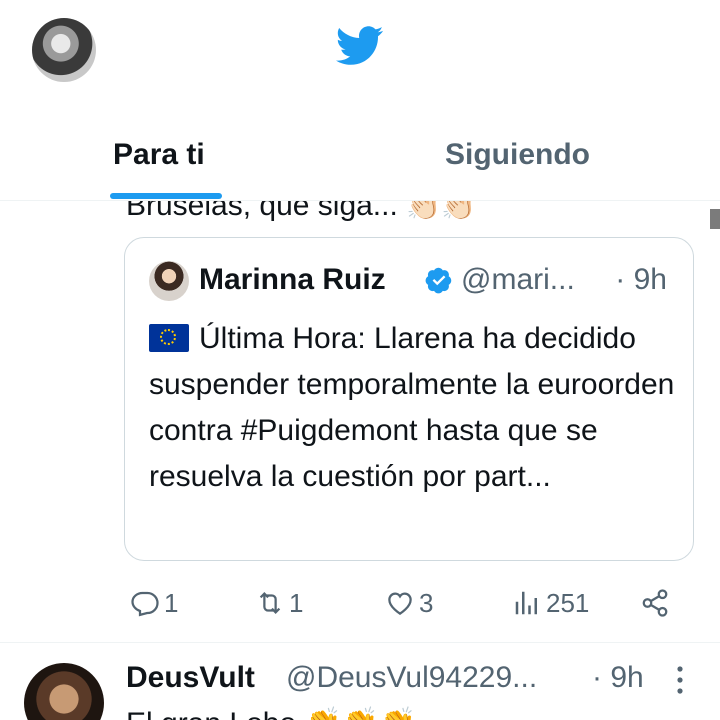  What do you see at coordinates (360, 46) in the screenshot?
I see `twitter-bird-icon` at bounding box center [360, 46].